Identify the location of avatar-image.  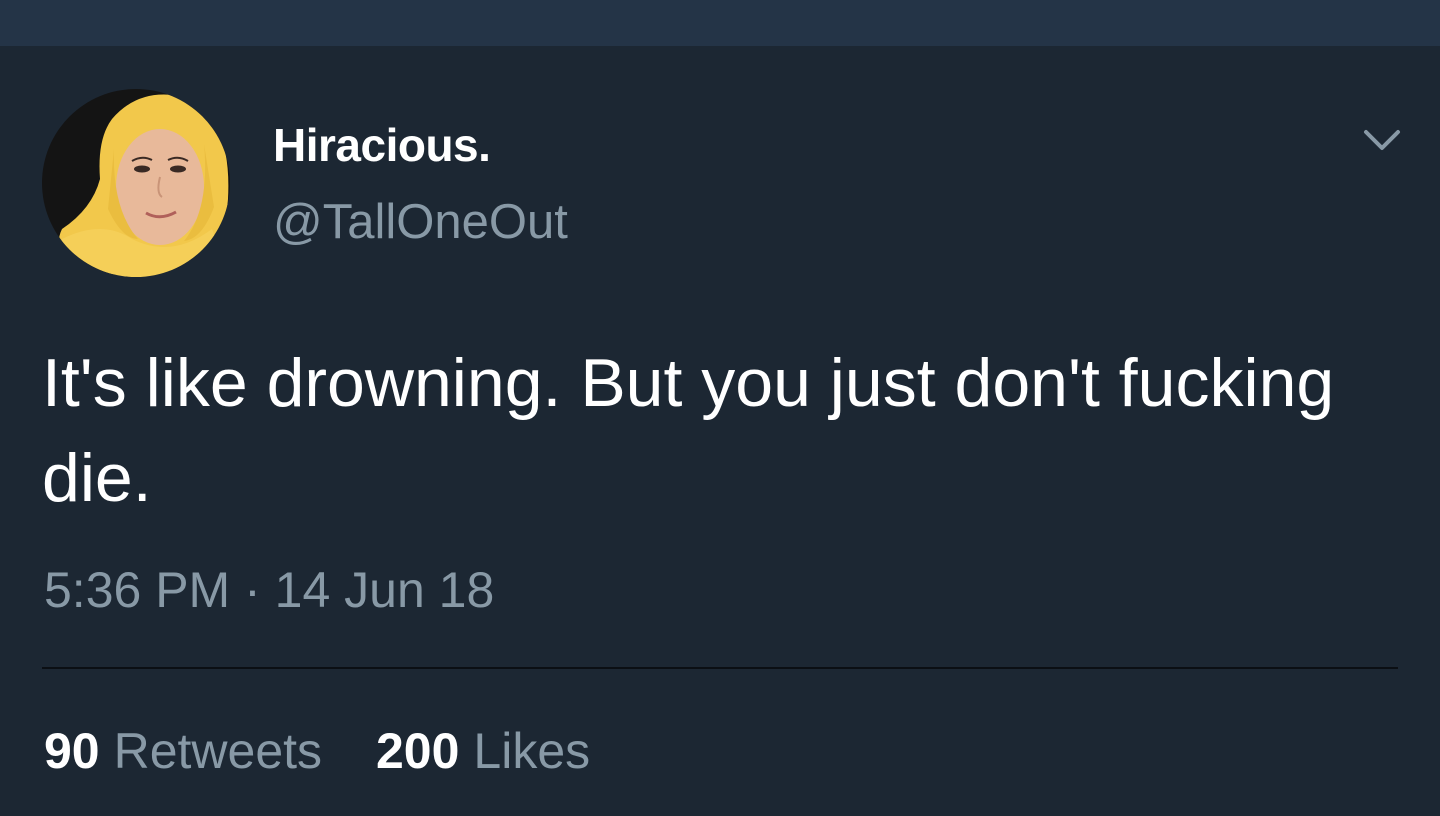
(136, 183).